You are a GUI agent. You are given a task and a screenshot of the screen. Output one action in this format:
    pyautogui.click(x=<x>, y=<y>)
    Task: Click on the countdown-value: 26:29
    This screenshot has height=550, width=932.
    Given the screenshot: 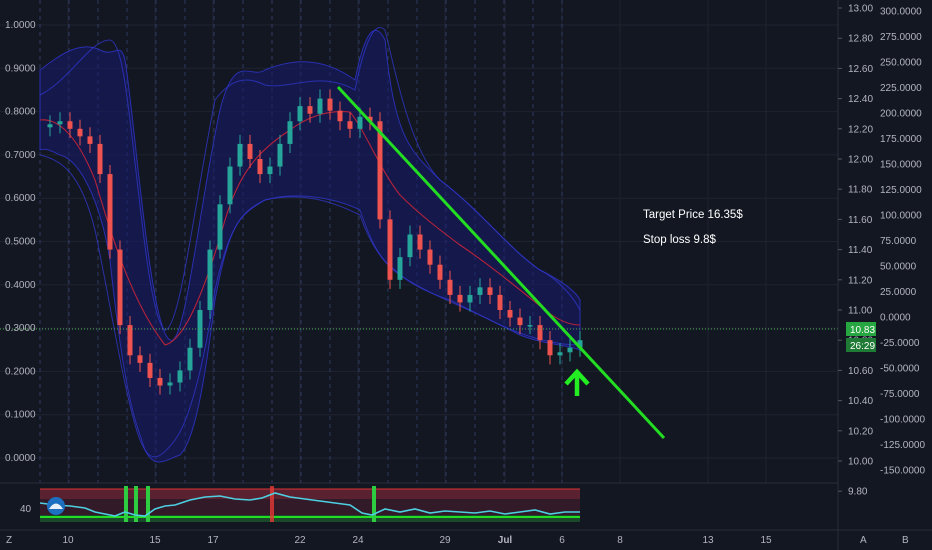 What is the action you would take?
    pyautogui.click(x=862, y=346)
    